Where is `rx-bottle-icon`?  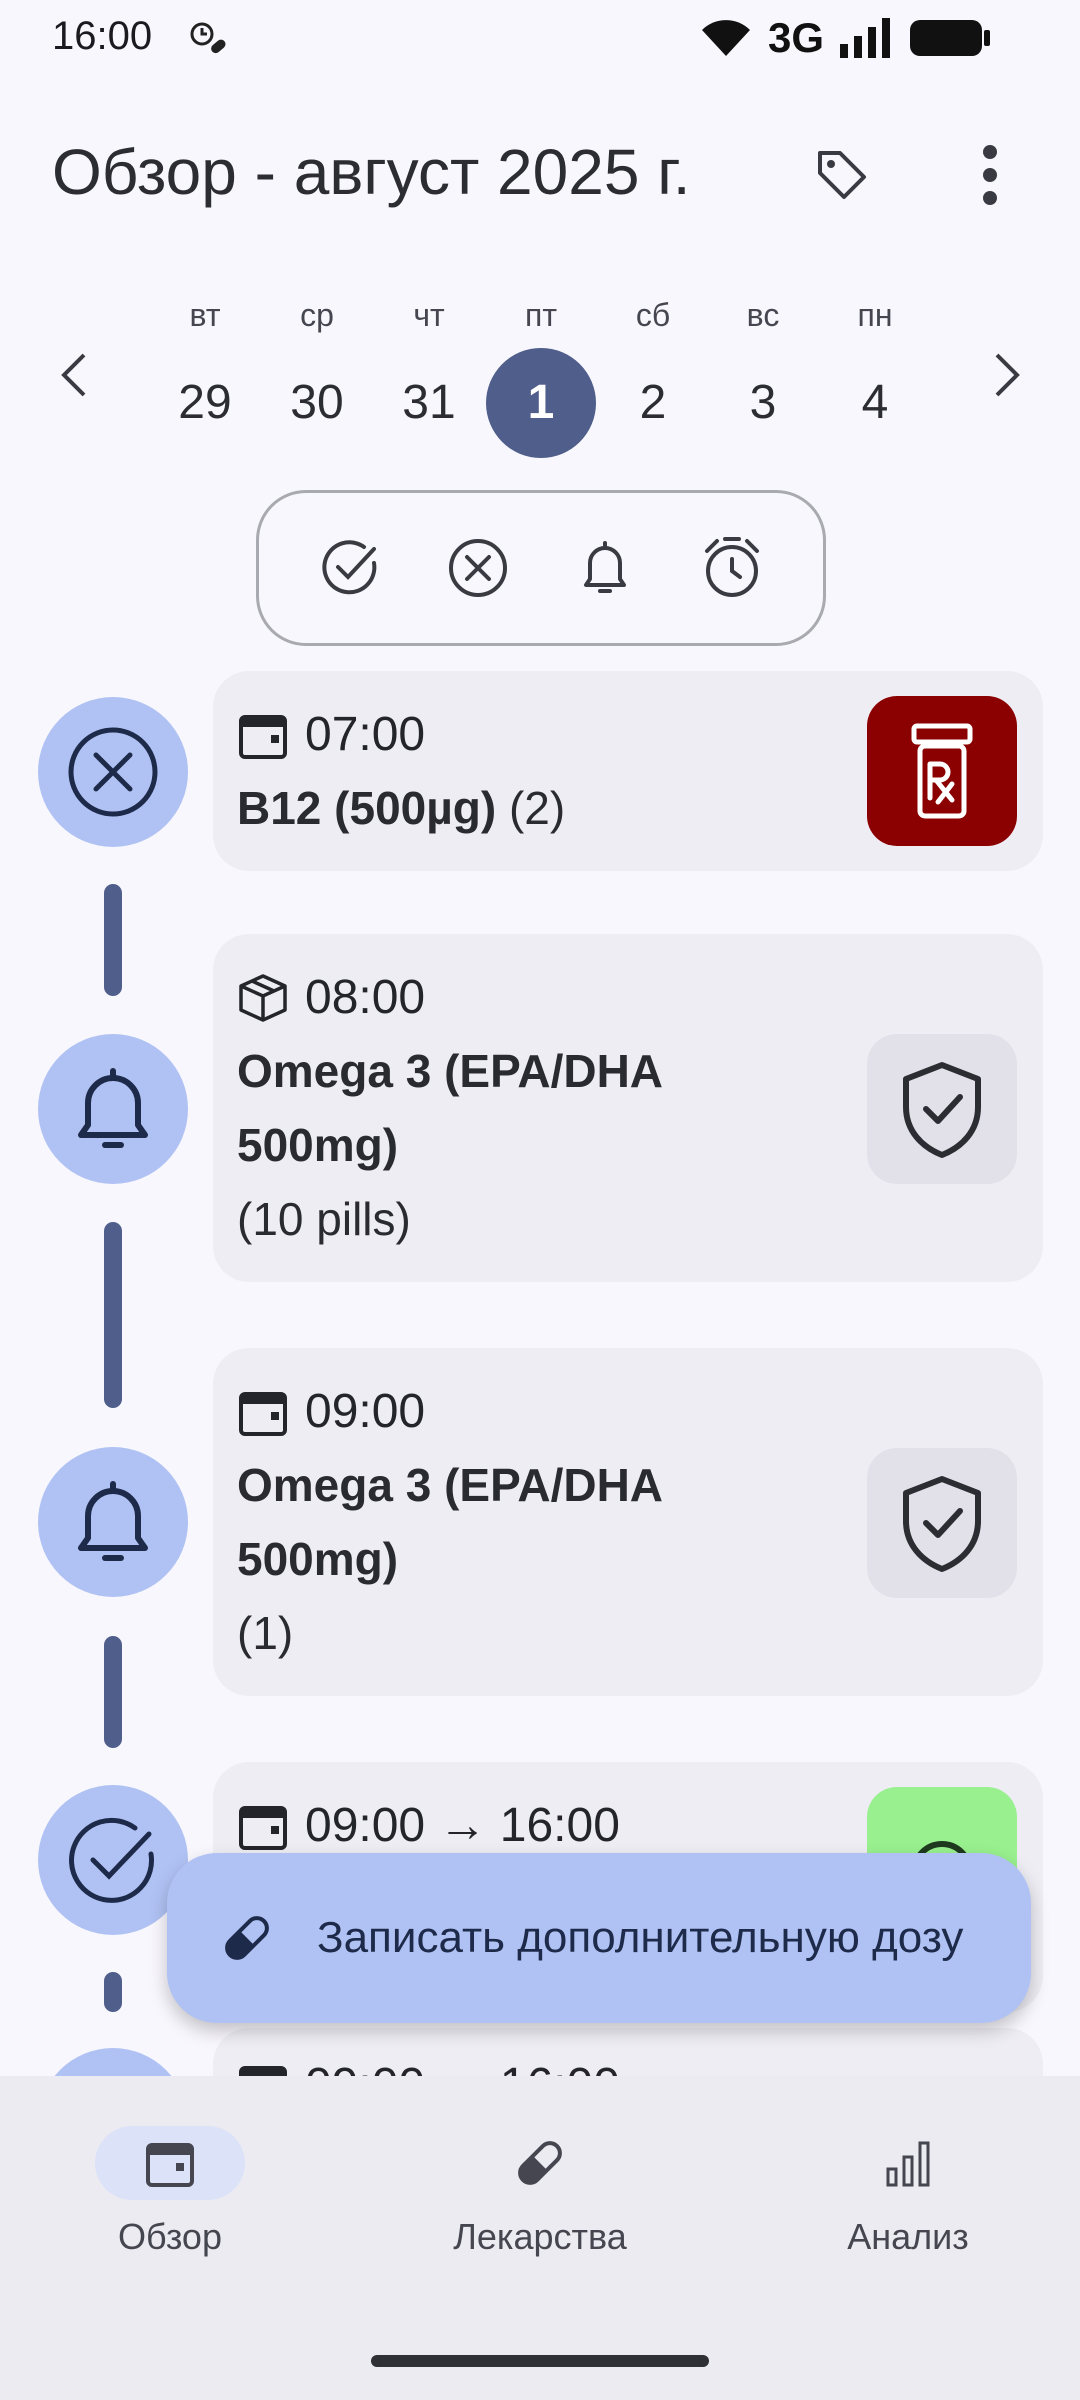 rx-bottle-icon is located at coordinates (942, 771).